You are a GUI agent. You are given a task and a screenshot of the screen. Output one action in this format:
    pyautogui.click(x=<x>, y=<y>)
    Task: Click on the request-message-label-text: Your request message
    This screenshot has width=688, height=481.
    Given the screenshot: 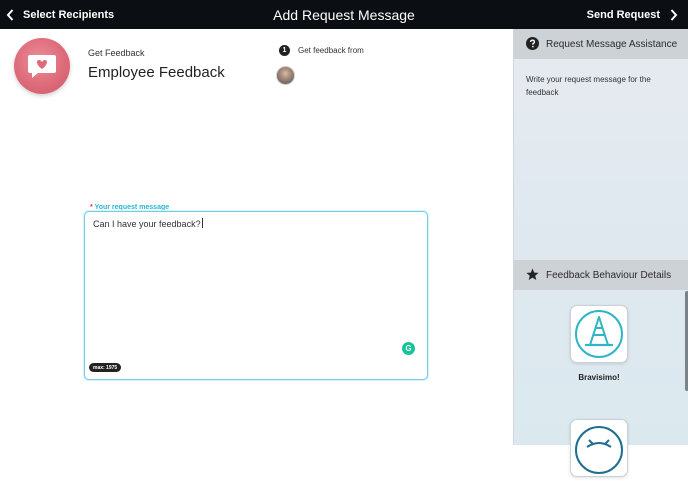 What is the action you would take?
    pyautogui.click(x=132, y=207)
    